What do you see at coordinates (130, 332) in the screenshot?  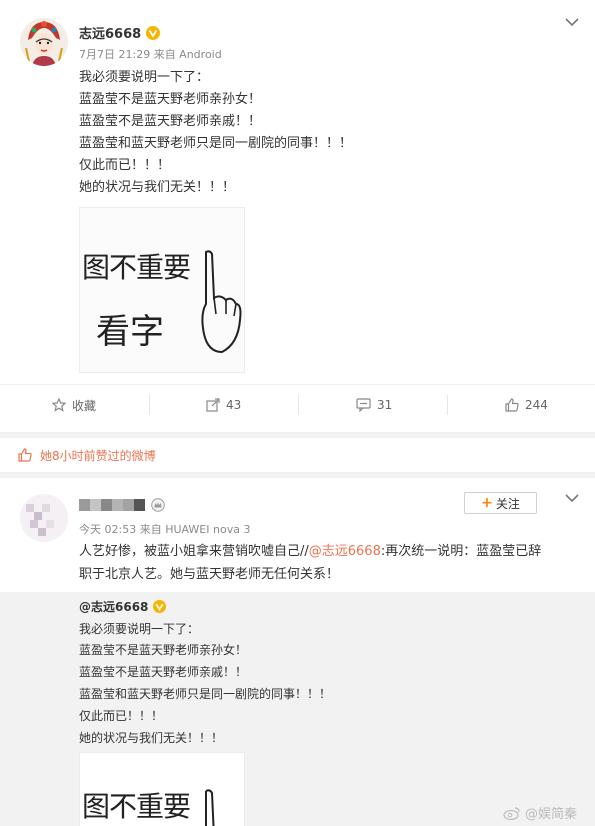 I see `image-caption-bottom: 看字` at bounding box center [130, 332].